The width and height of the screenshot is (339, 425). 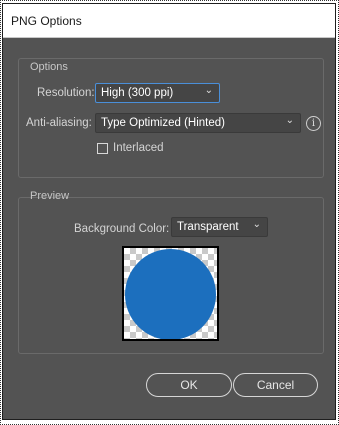 What do you see at coordinates (46, 21) in the screenshot?
I see `dialog-title: PNG Options` at bounding box center [46, 21].